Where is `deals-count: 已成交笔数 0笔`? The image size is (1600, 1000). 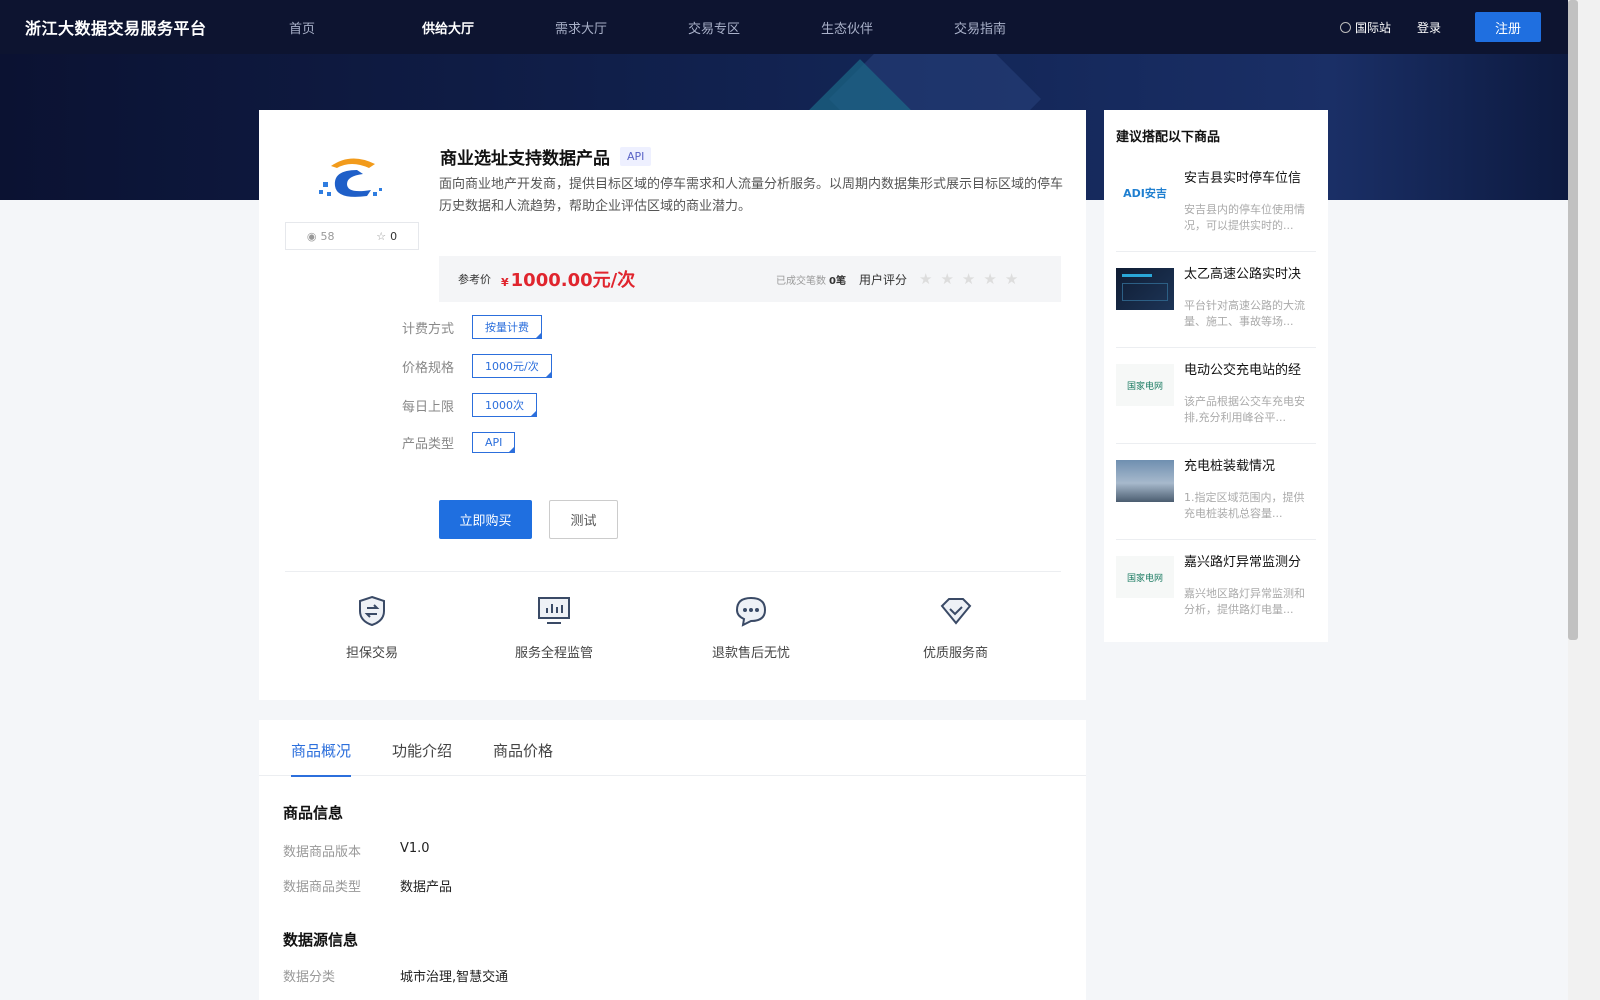
deals-count: 已成交笔数 0笔 is located at coordinates (811, 279).